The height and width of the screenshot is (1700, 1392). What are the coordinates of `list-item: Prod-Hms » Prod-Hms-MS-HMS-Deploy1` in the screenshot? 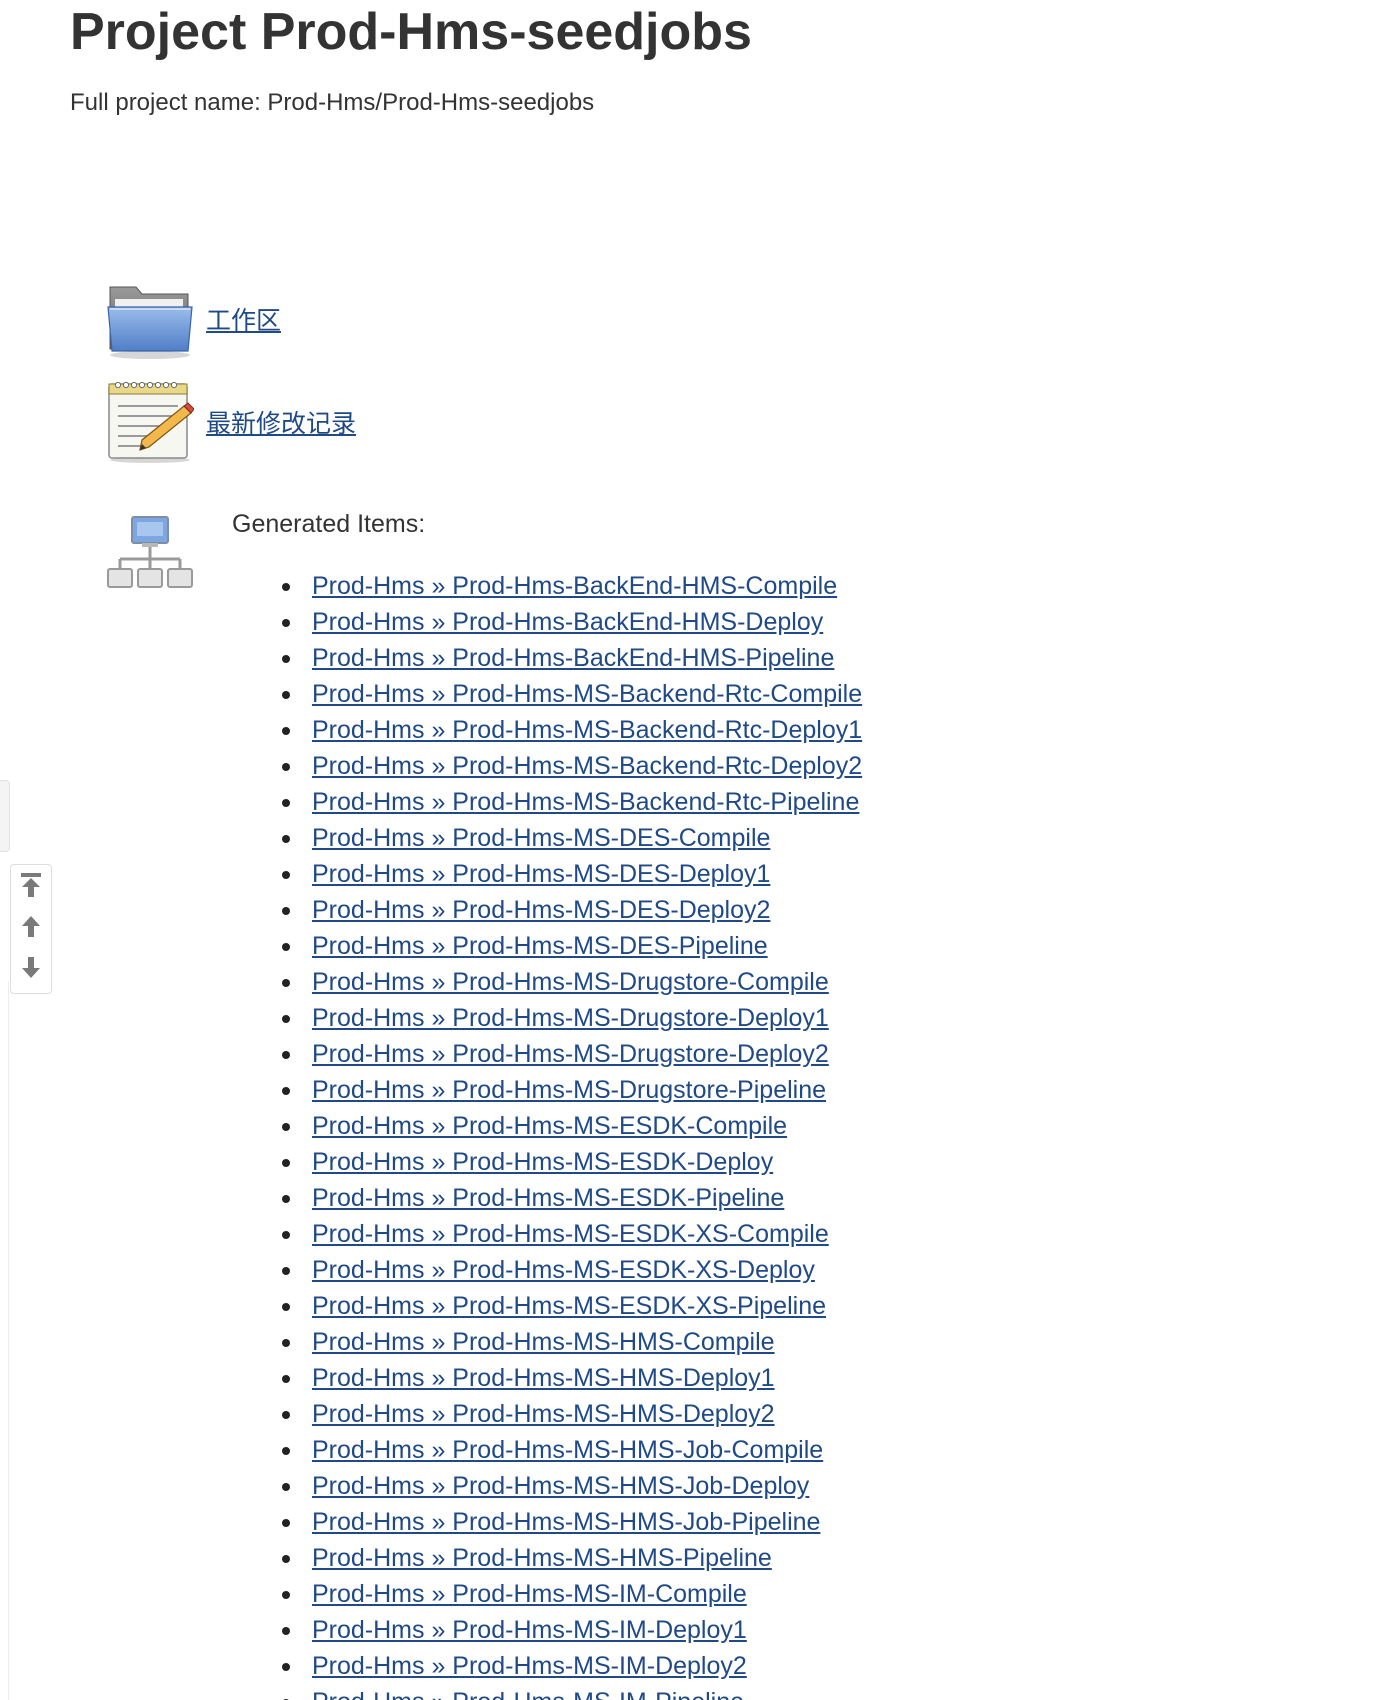 It's located at (572, 1378).